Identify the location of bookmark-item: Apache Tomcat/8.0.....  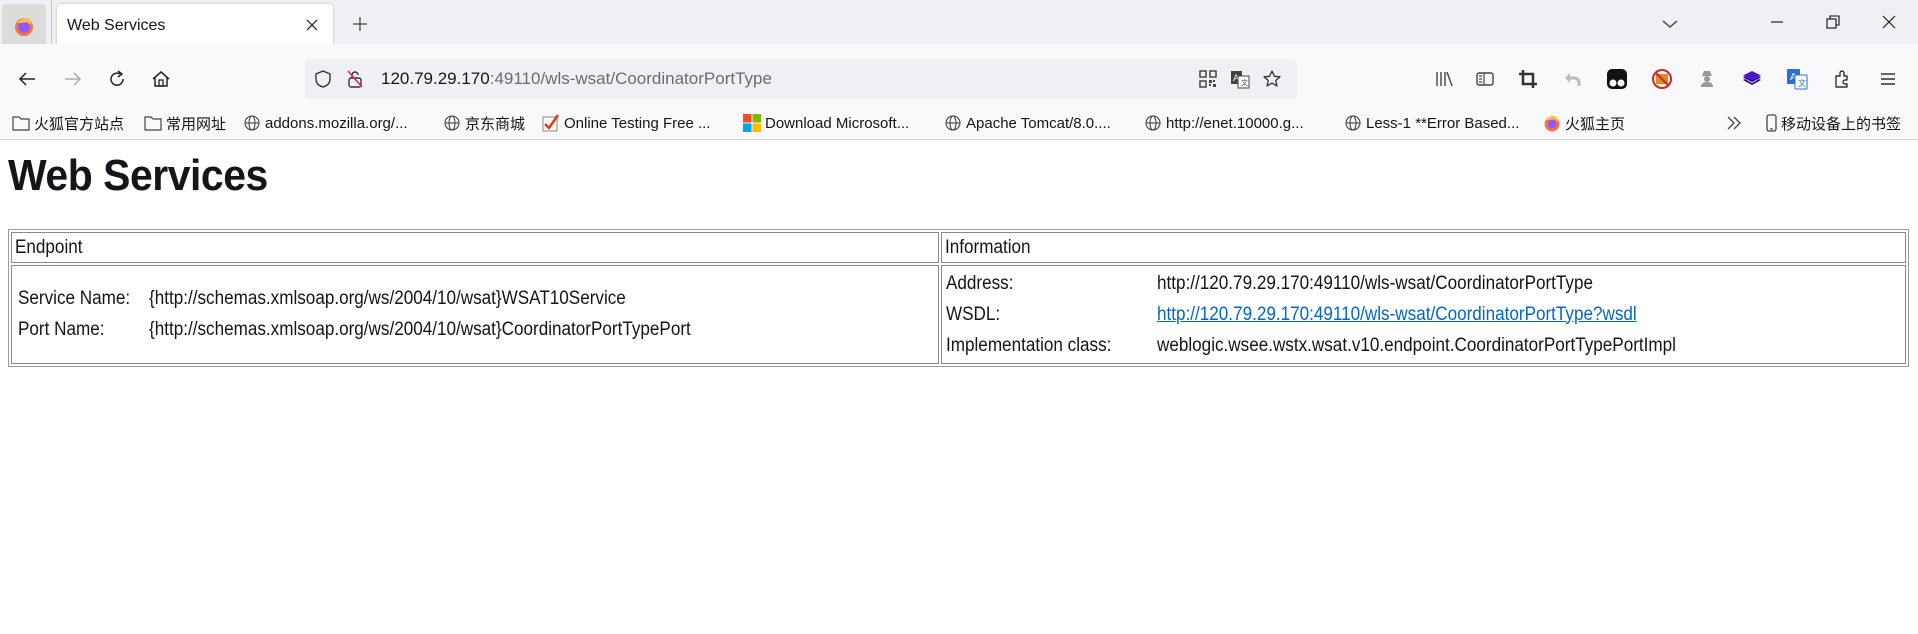
(1027, 123).